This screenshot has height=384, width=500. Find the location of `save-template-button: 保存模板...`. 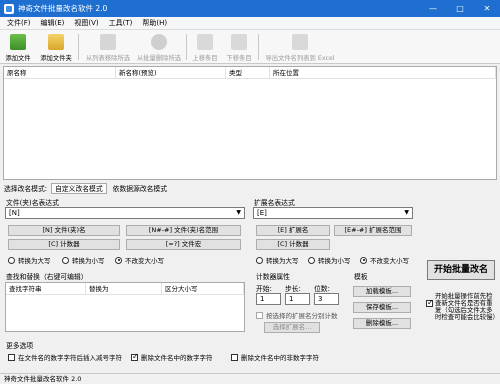

save-template-button: 保存模板... is located at coordinates (382, 307).